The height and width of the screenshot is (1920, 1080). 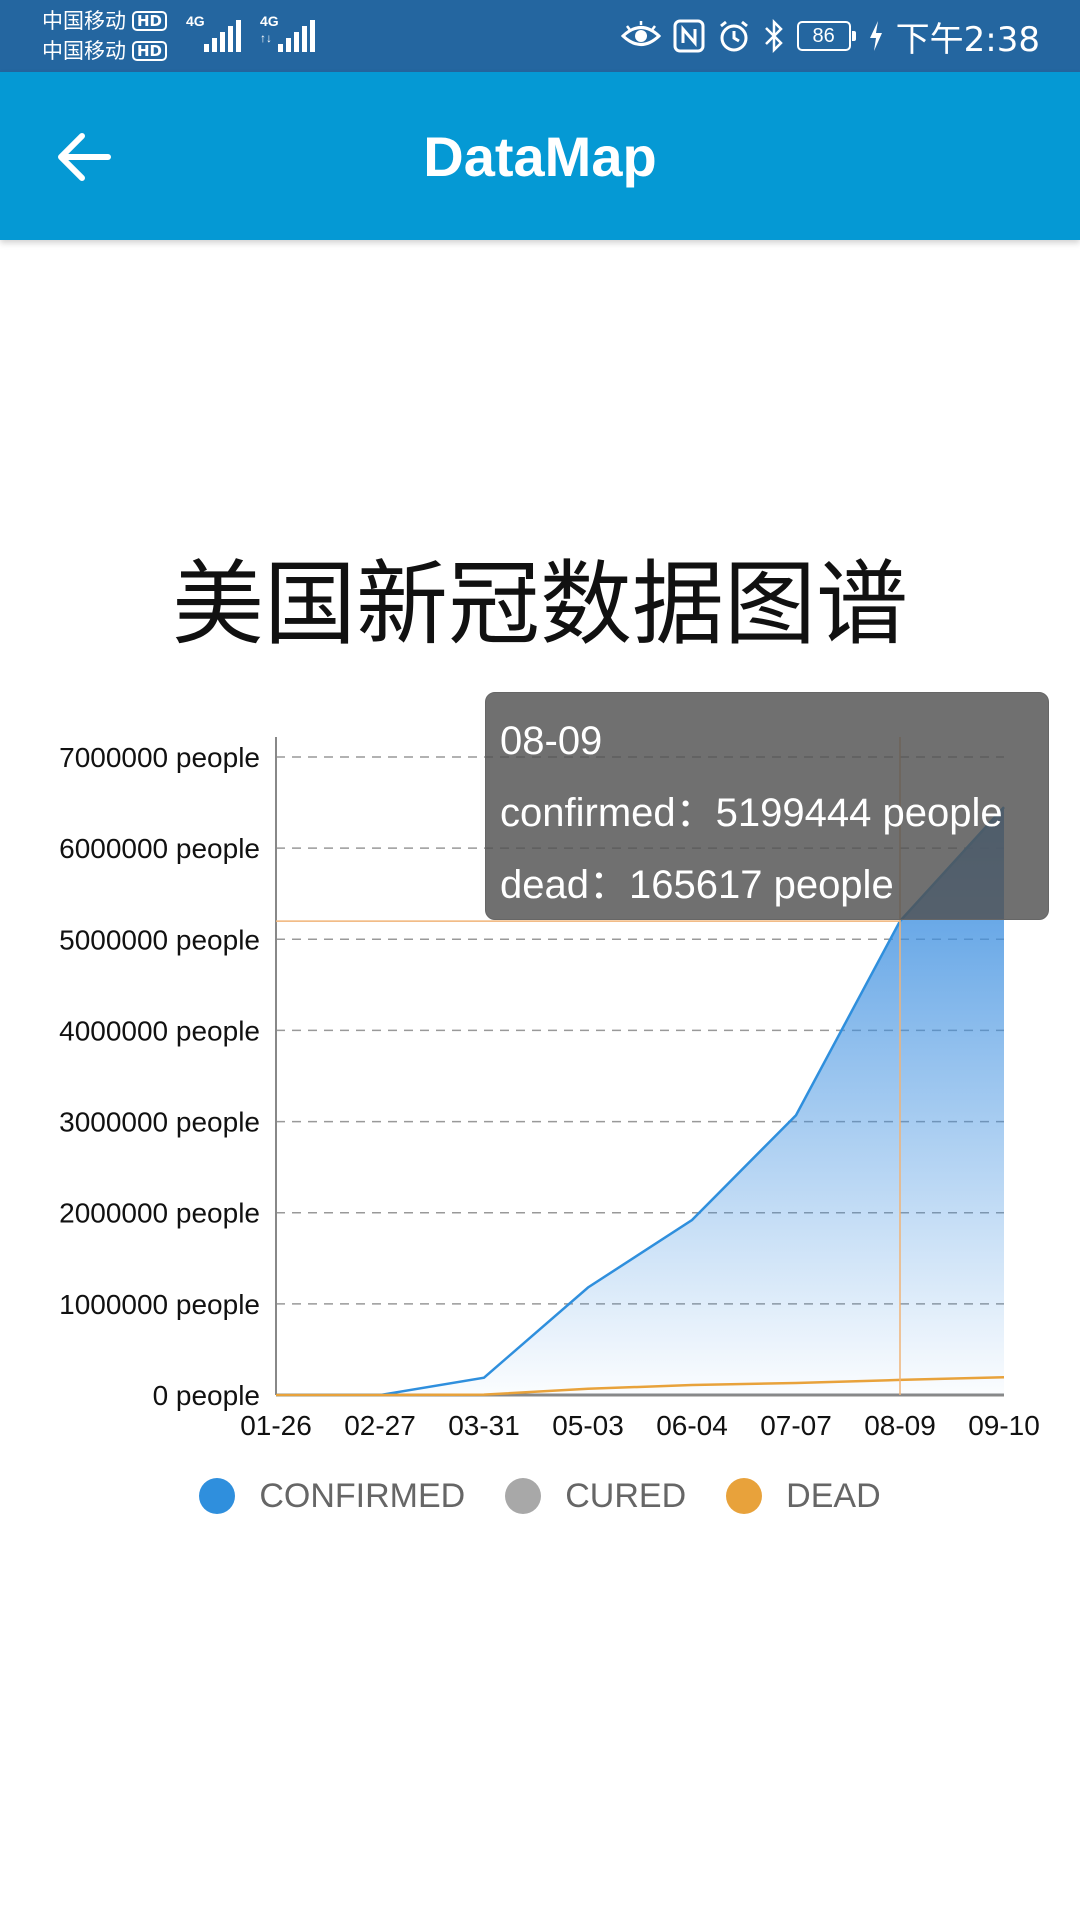 What do you see at coordinates (744, 1496) in the screenshot?
I see `legend-dot-dead` at bounding box center [744, 1496].